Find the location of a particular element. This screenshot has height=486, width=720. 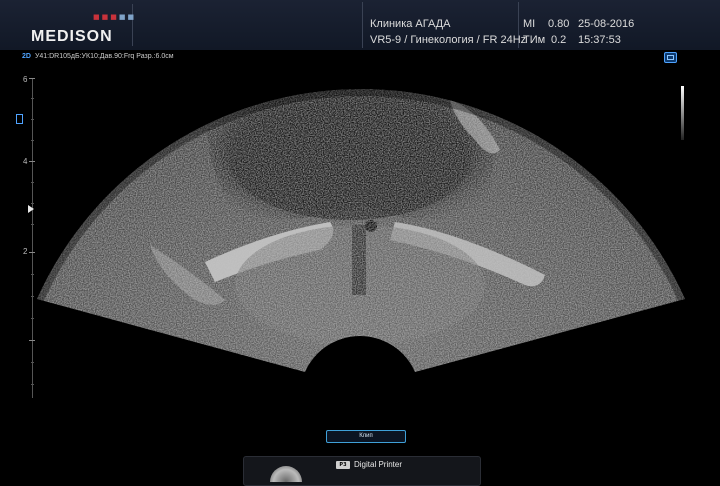

depth-scale-line is located at coordinates (32, 238).